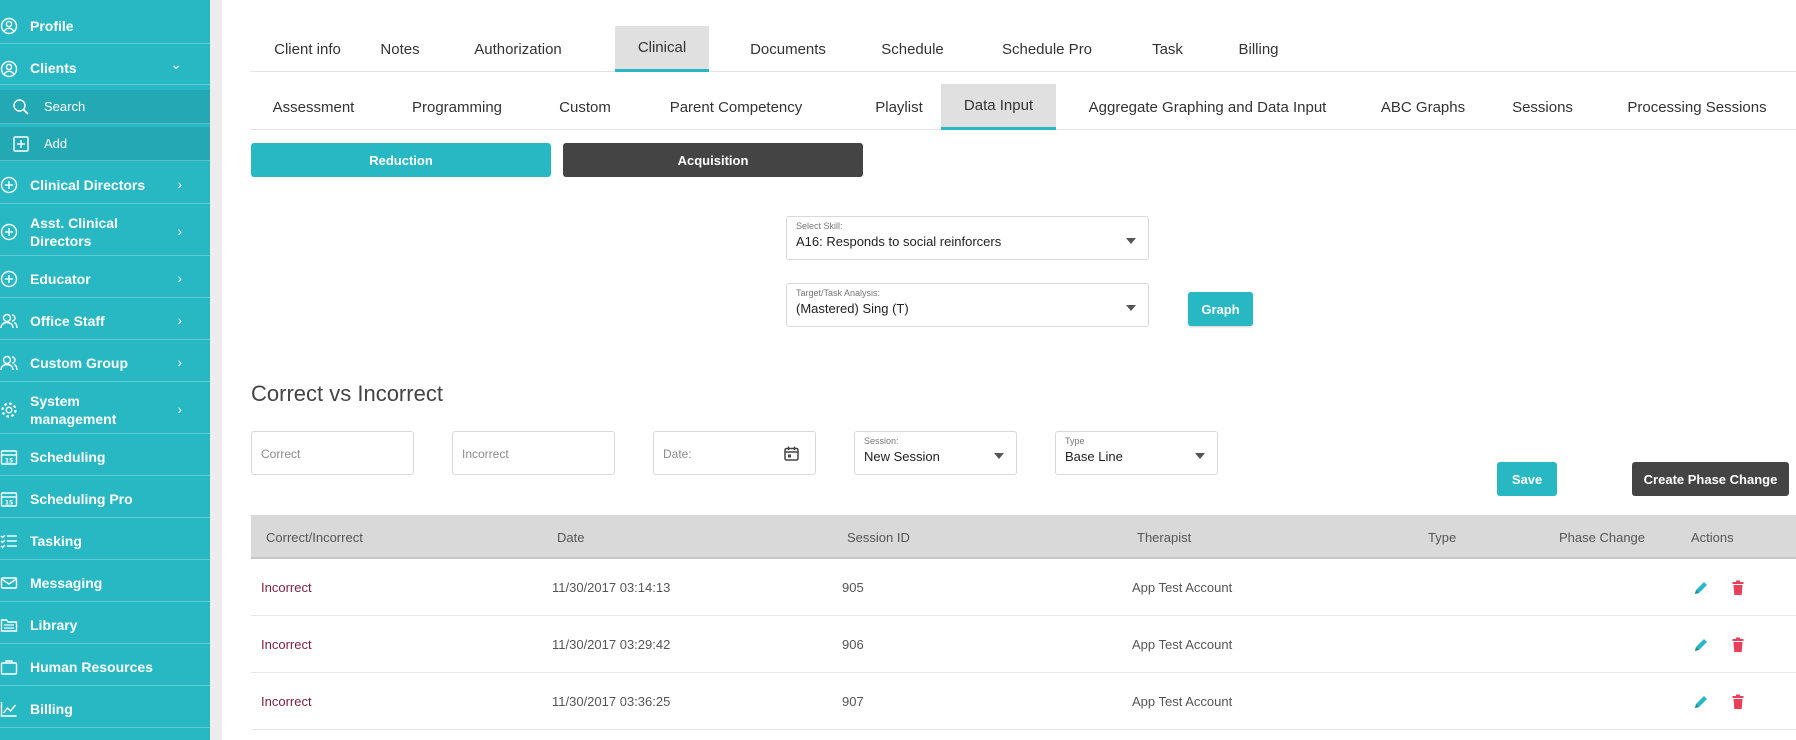  Describe the element at coordinates (611, 587) in the screenshot. I see `cell-date: 11/30/2017 03:14:13` at that location.